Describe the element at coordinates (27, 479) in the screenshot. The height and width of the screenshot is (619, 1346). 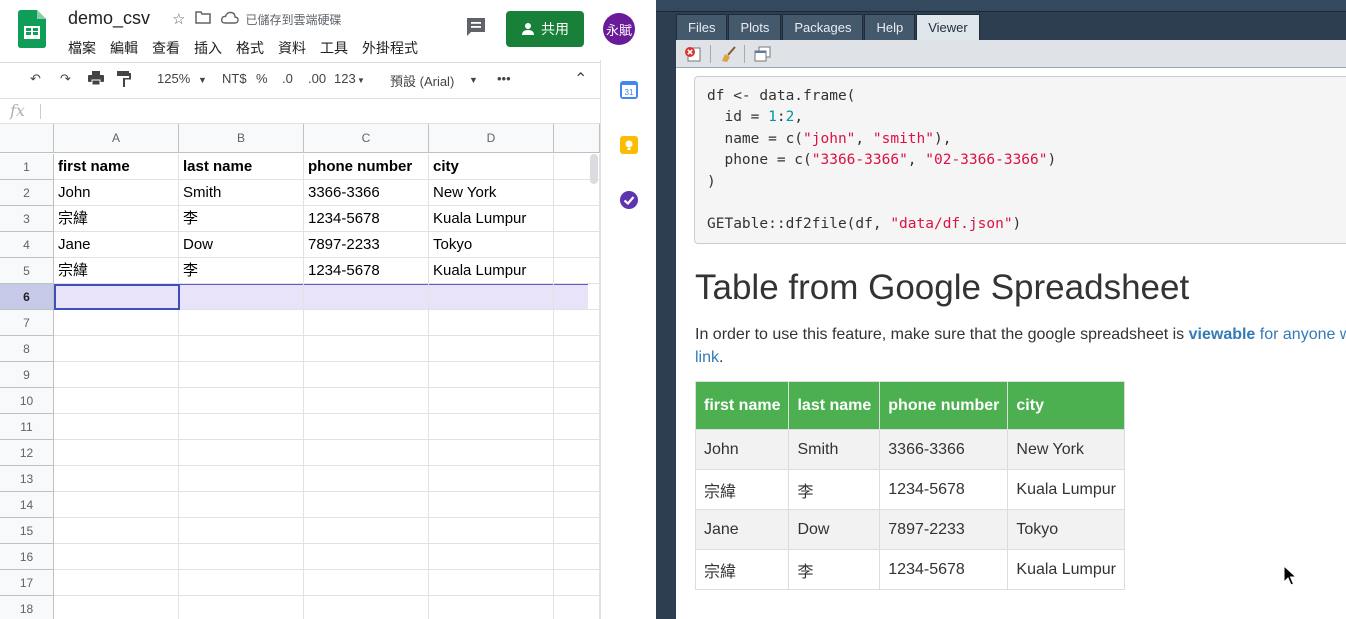
I see `row-header: 13` at that location.